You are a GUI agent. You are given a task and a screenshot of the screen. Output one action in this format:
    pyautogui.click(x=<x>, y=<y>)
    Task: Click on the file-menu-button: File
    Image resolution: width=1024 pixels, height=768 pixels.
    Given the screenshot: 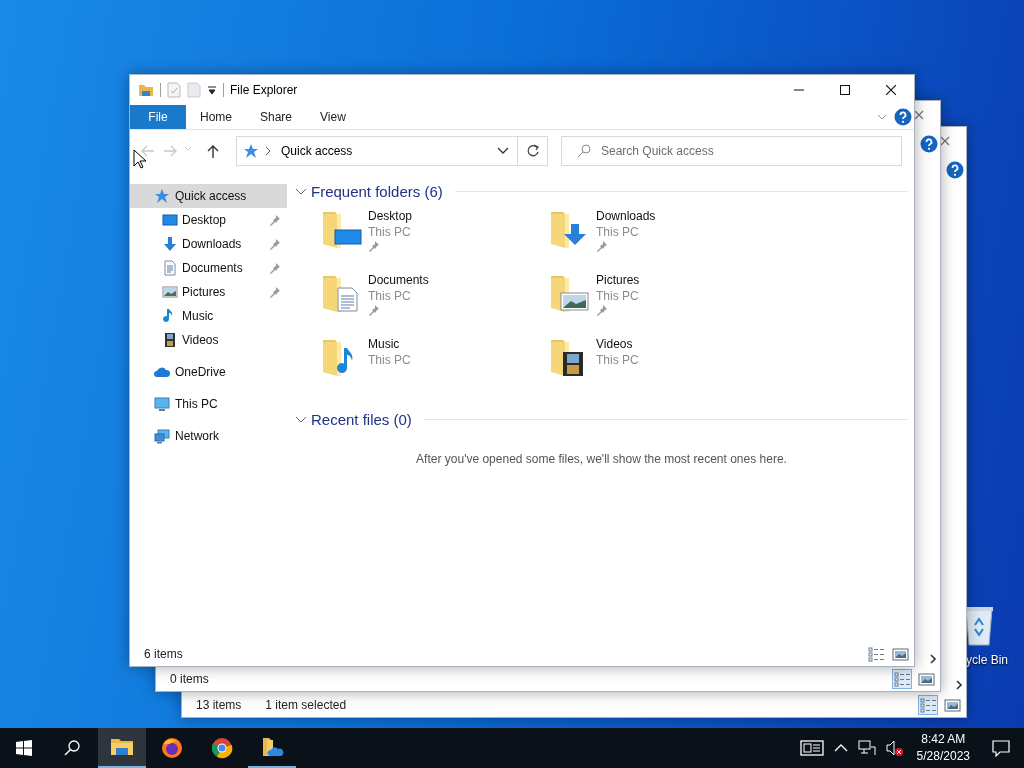 What is the action you would take?
    pyautogui.click(x=158, y=117)
    